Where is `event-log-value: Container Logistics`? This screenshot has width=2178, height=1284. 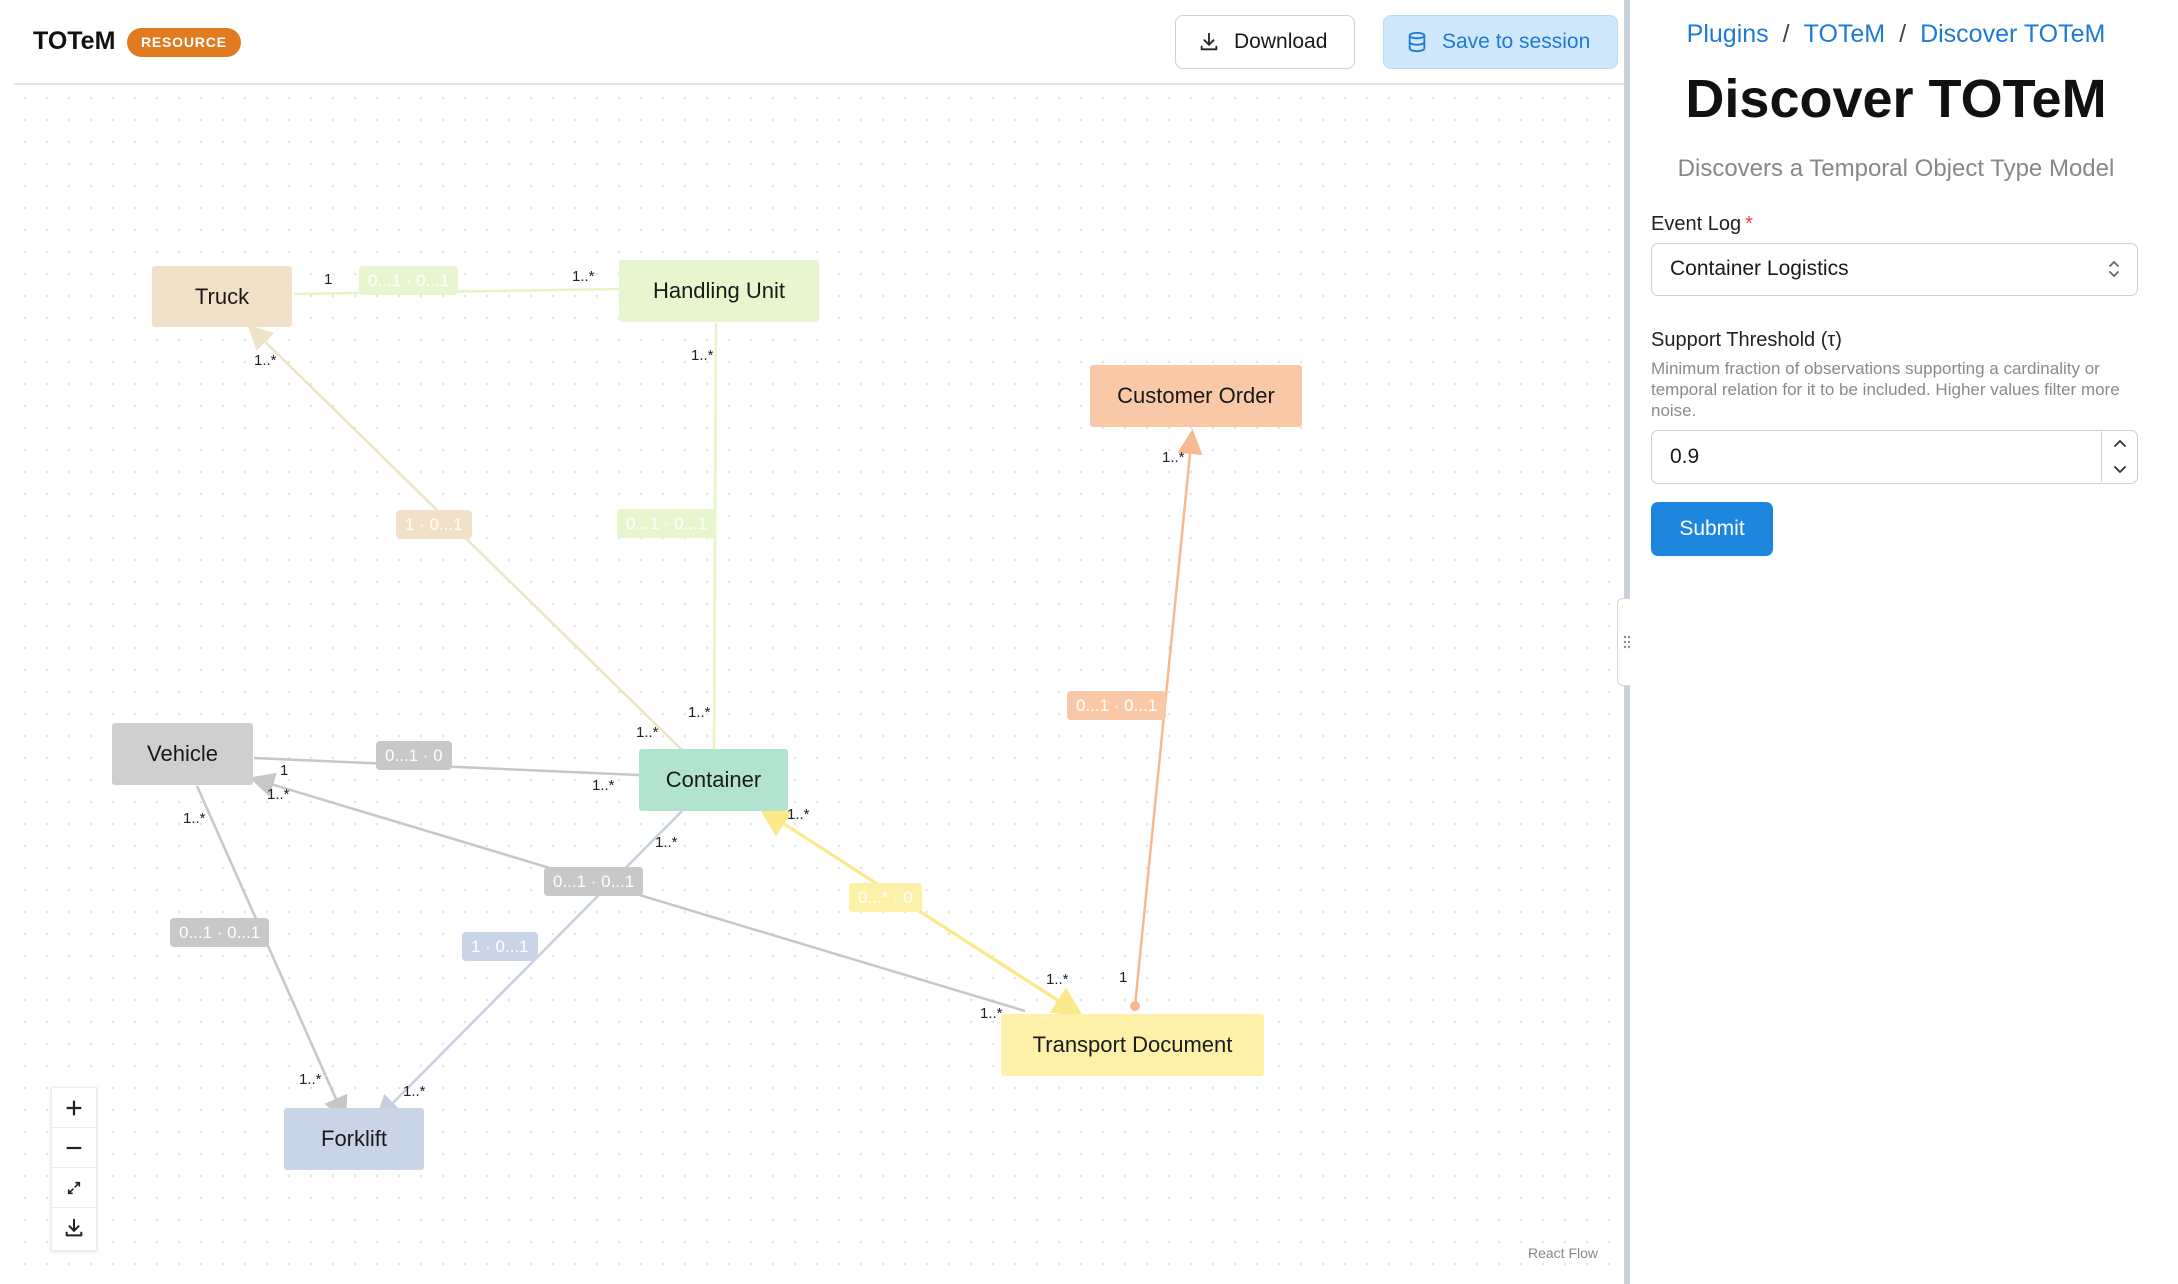
event-log-value: Container Logistics is located at coordinates (1759, 268).